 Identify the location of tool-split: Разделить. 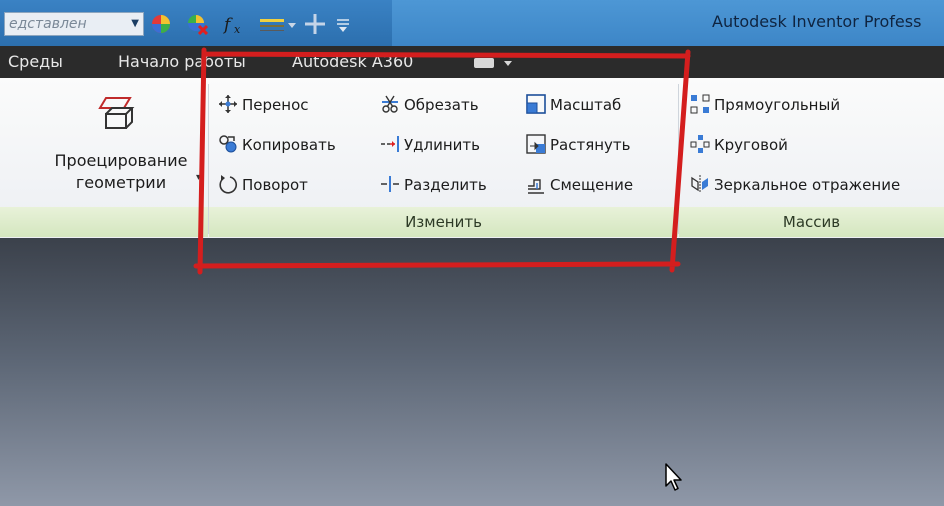
(433, 184).